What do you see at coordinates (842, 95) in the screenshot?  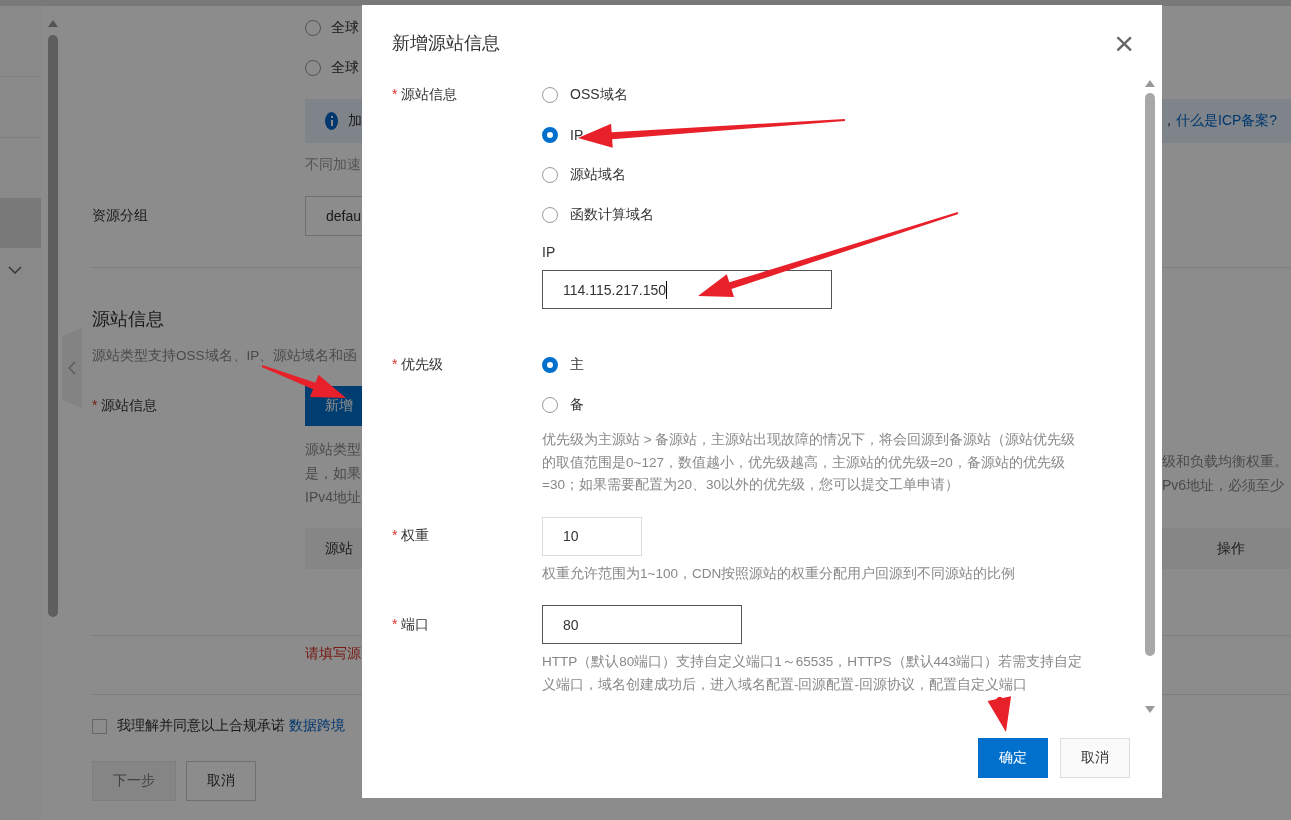 I see `radio-option: OSS域名` at bounding box center [842, 95].